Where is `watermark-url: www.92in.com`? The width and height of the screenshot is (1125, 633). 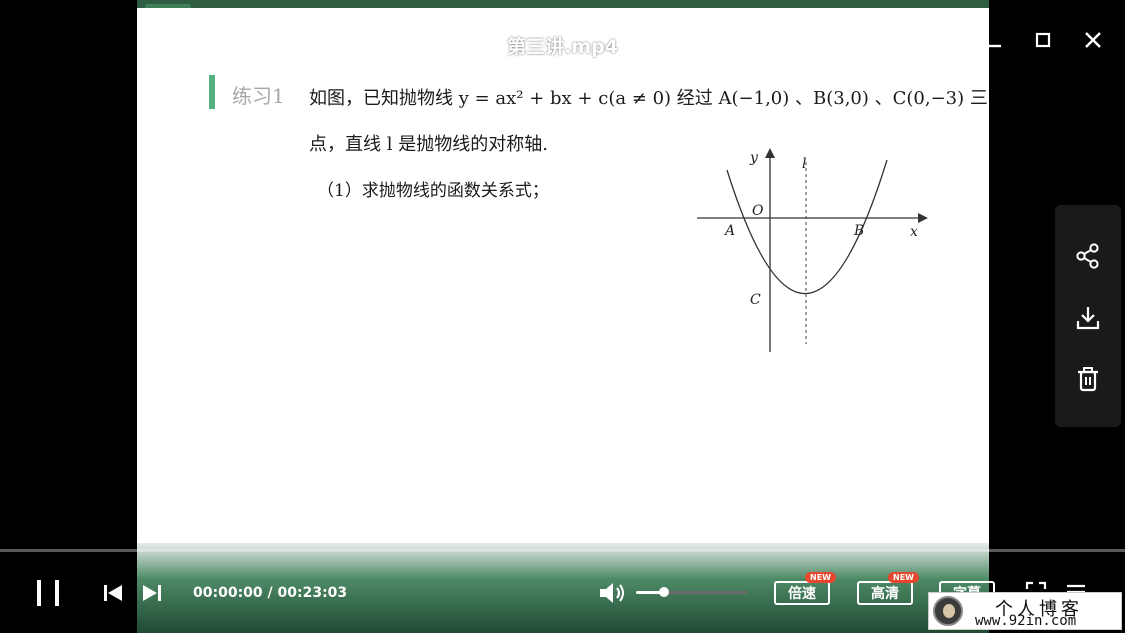
watermark-url: www.92in.com is located at coordinates (1026, 621).